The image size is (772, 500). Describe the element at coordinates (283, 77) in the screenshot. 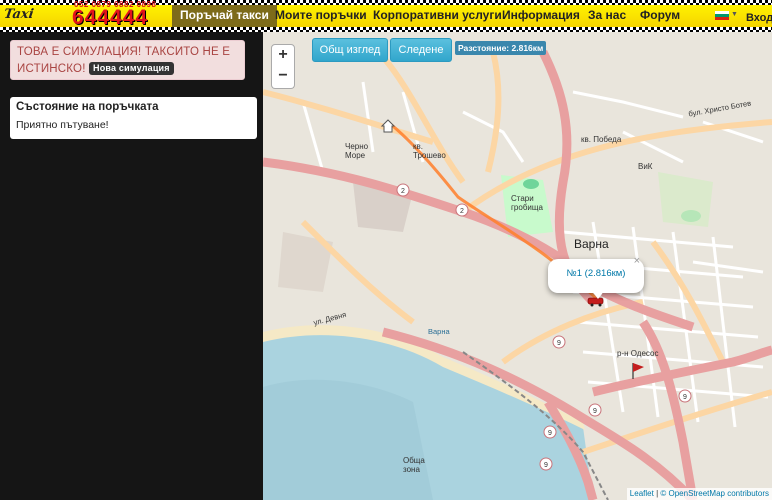

I see `zoom-out-button: −` at that location.